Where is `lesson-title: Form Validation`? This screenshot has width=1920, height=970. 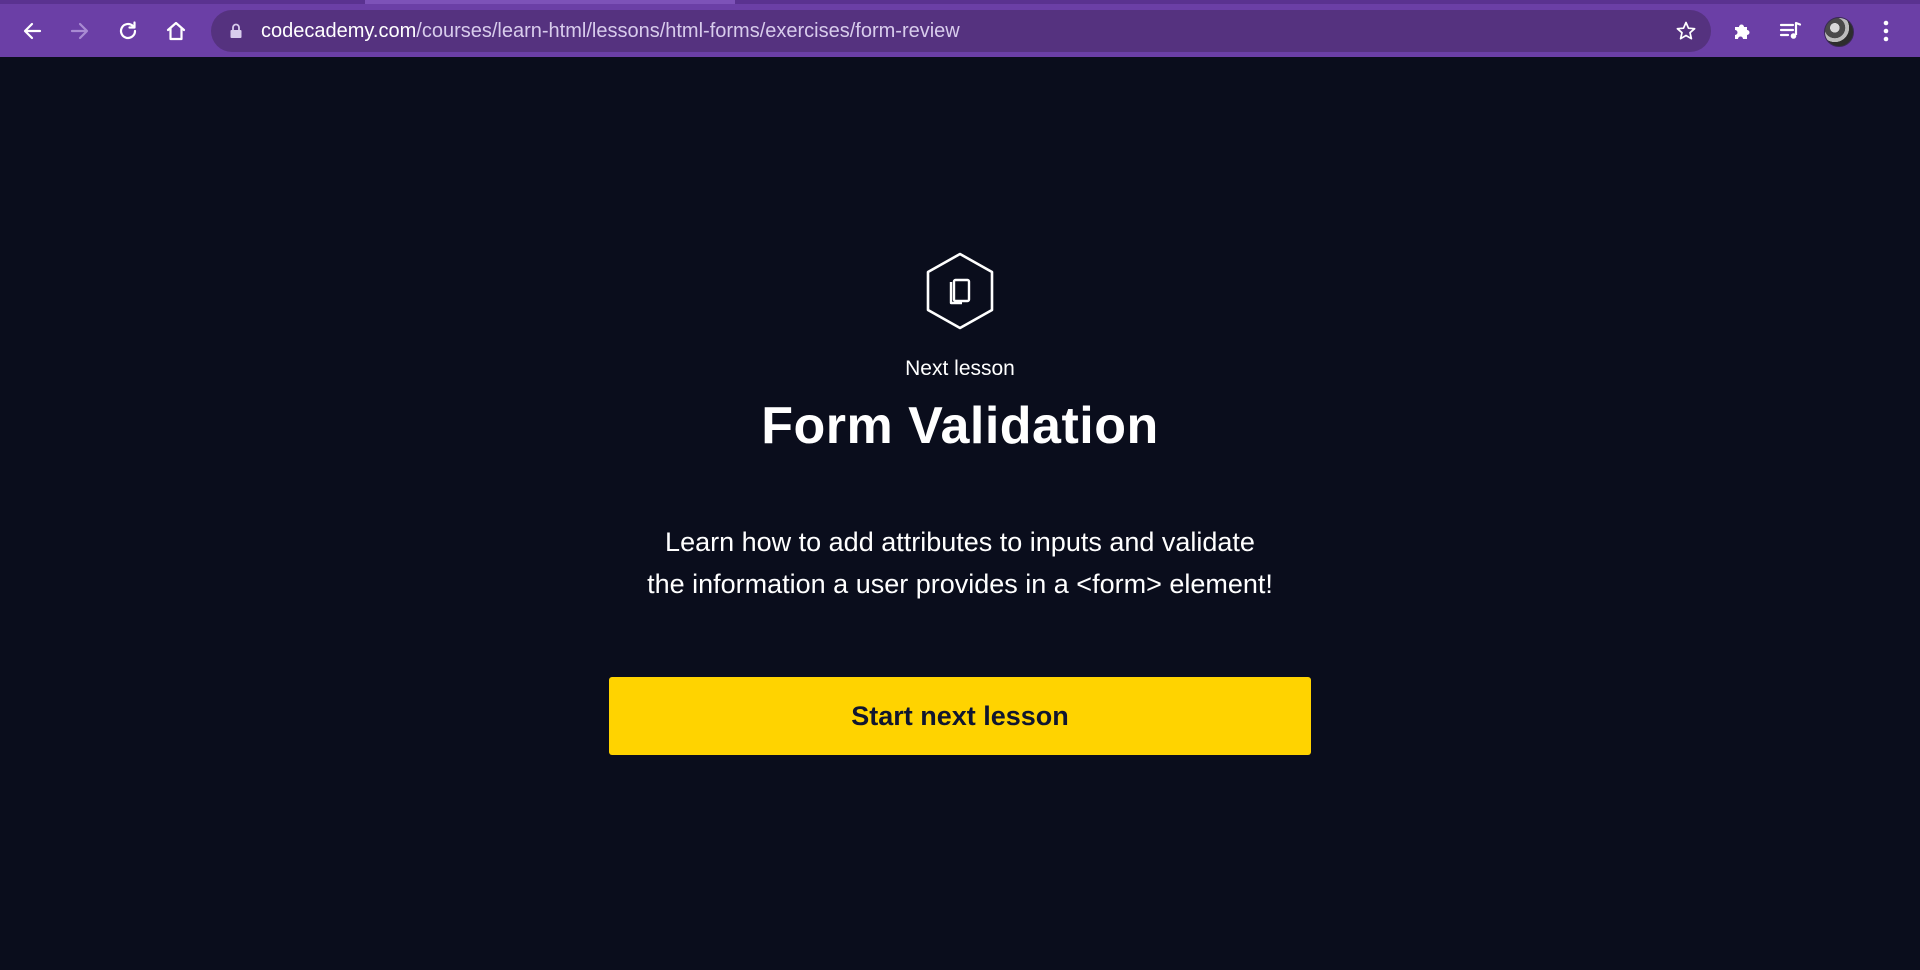
lesson-title: Form Validation is located at coordinates (960, 426).